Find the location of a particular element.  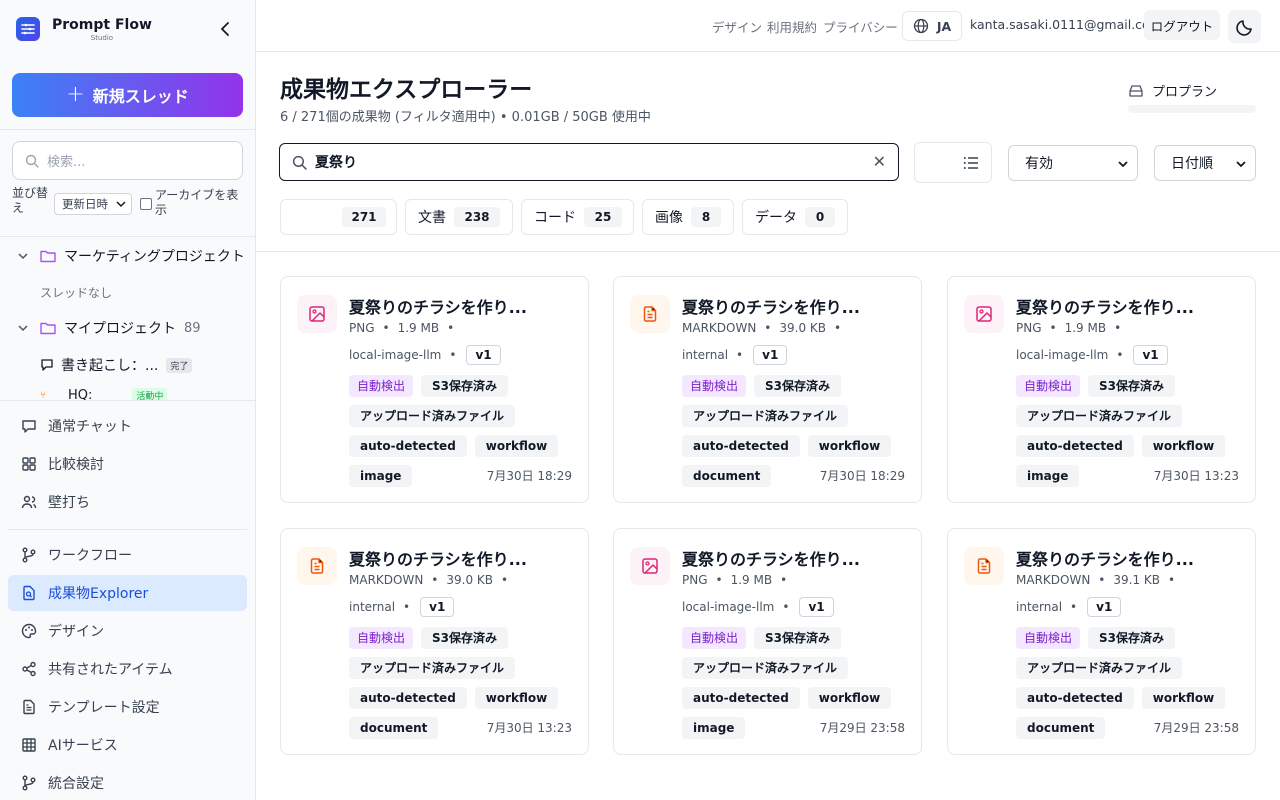

tag: S3保存済み is located at coordinates (1132, 638).